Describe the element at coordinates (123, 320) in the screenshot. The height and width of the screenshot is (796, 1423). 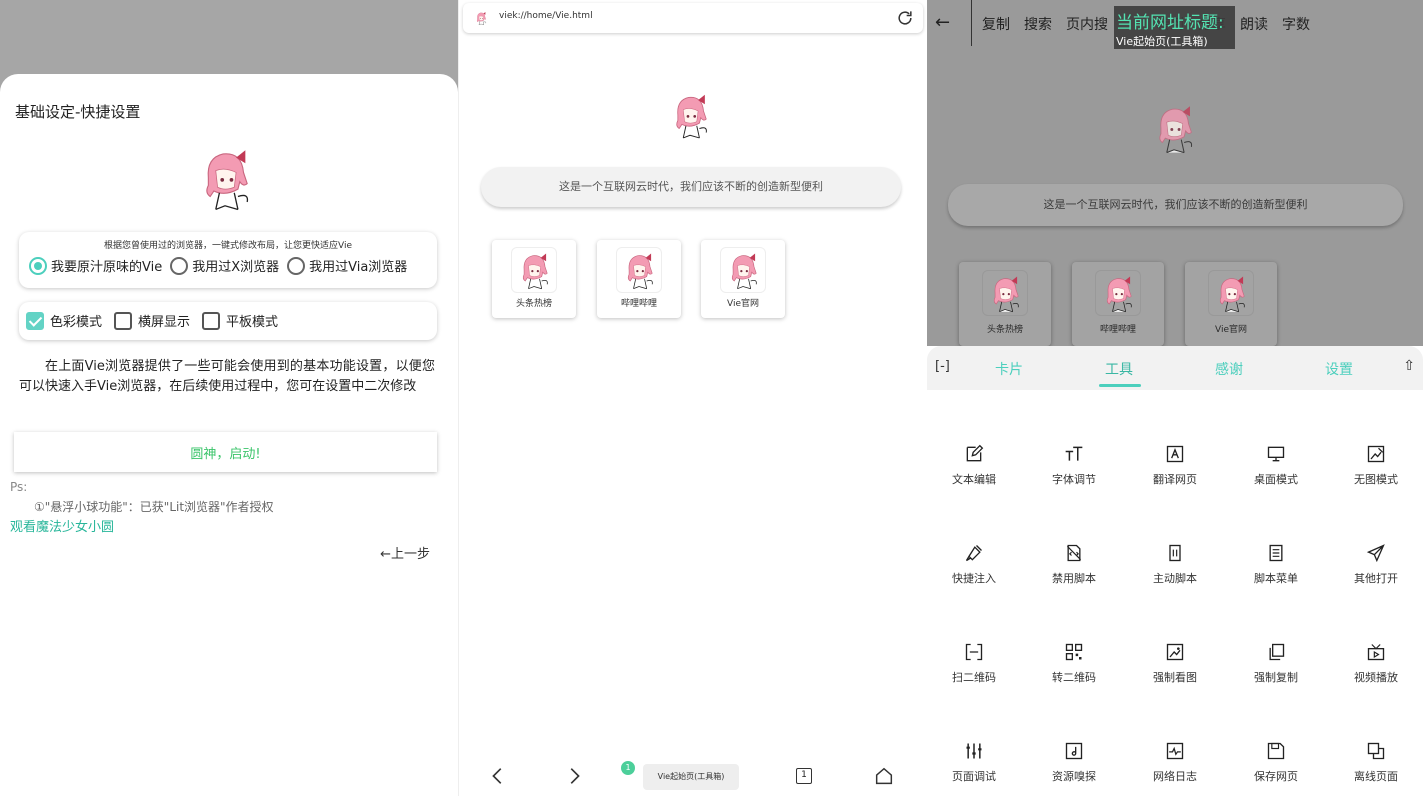
I see `checkbox-landscape-box` at that location.